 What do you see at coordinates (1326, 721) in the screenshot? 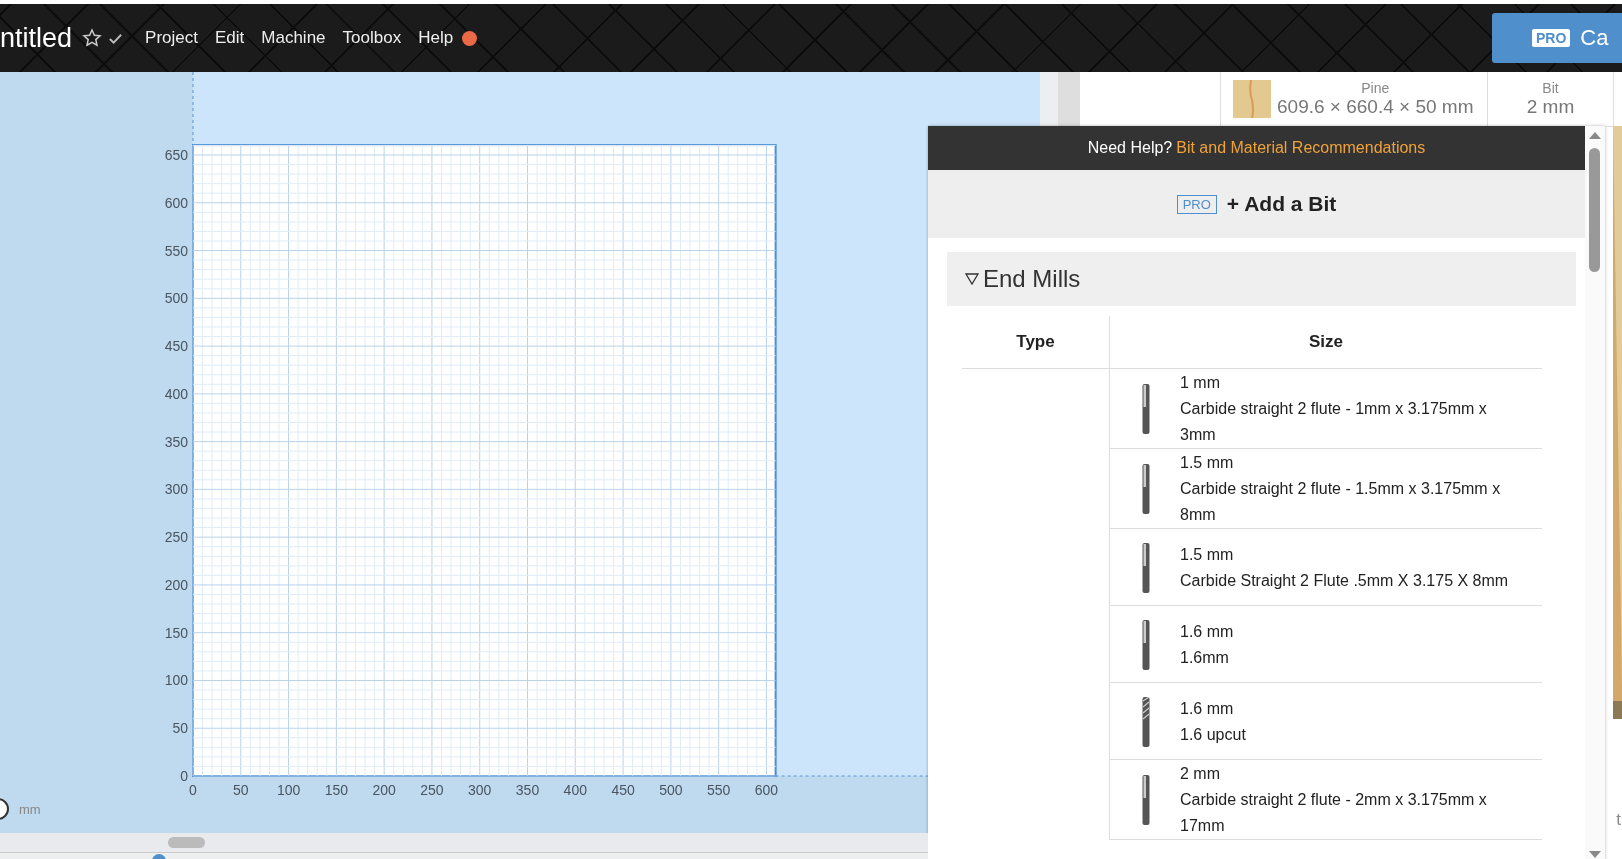
I see `bit-option: 1.6 mm 1.6 upcut` at bounding box center [1326, 721].